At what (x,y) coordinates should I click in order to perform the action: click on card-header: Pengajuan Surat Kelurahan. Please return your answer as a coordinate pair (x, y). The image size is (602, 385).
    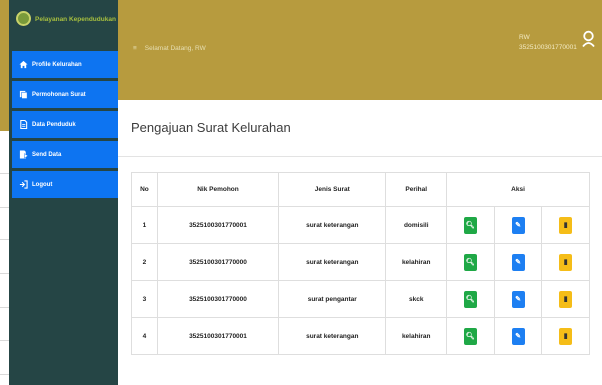
    Looking at the image, I should click on (360, 128).